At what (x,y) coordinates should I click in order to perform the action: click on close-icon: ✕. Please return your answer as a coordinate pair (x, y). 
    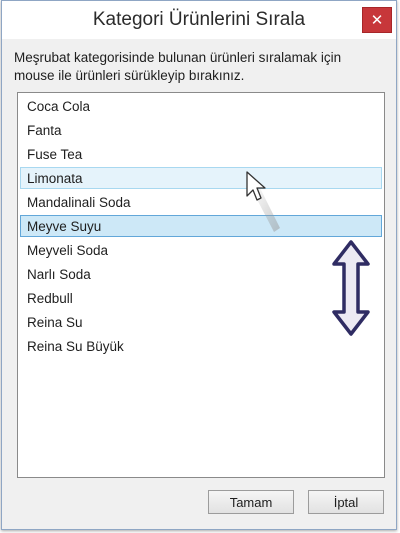
    Looking at the image, I should click on (377, 20).